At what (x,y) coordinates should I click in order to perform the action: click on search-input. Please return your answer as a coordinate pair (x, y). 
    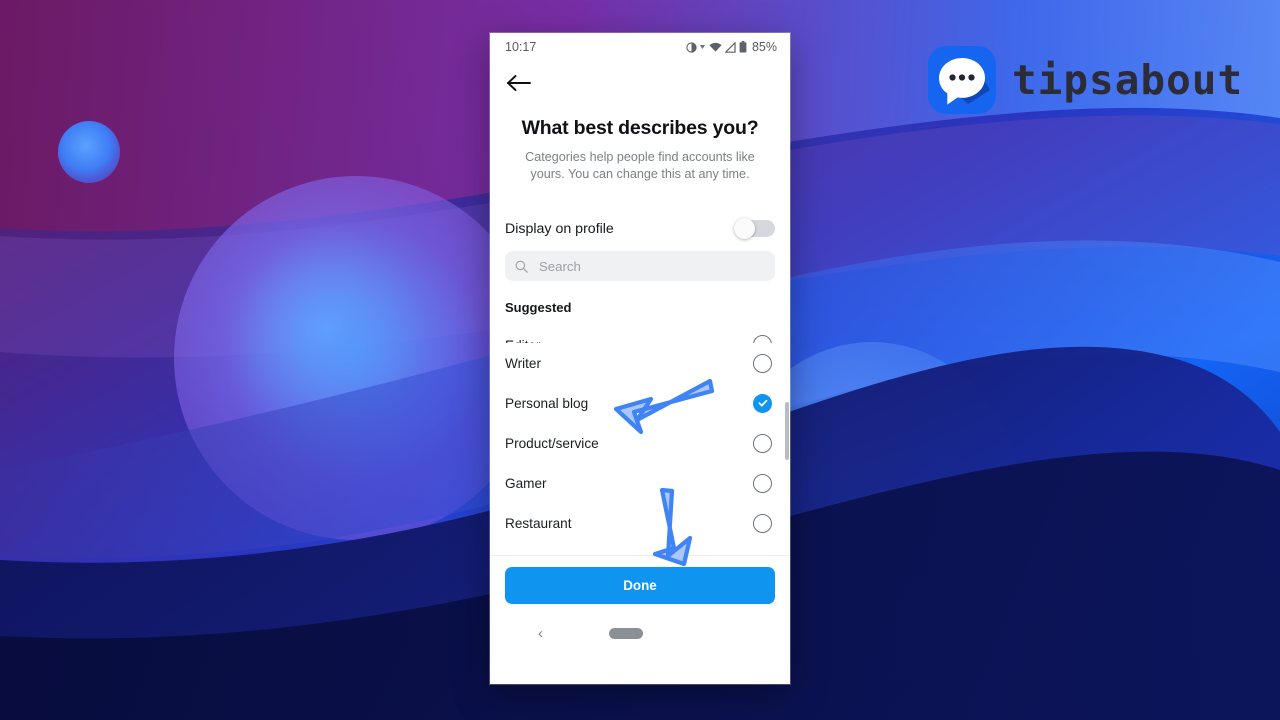
    Looking at the image, I should click on (652, 266).